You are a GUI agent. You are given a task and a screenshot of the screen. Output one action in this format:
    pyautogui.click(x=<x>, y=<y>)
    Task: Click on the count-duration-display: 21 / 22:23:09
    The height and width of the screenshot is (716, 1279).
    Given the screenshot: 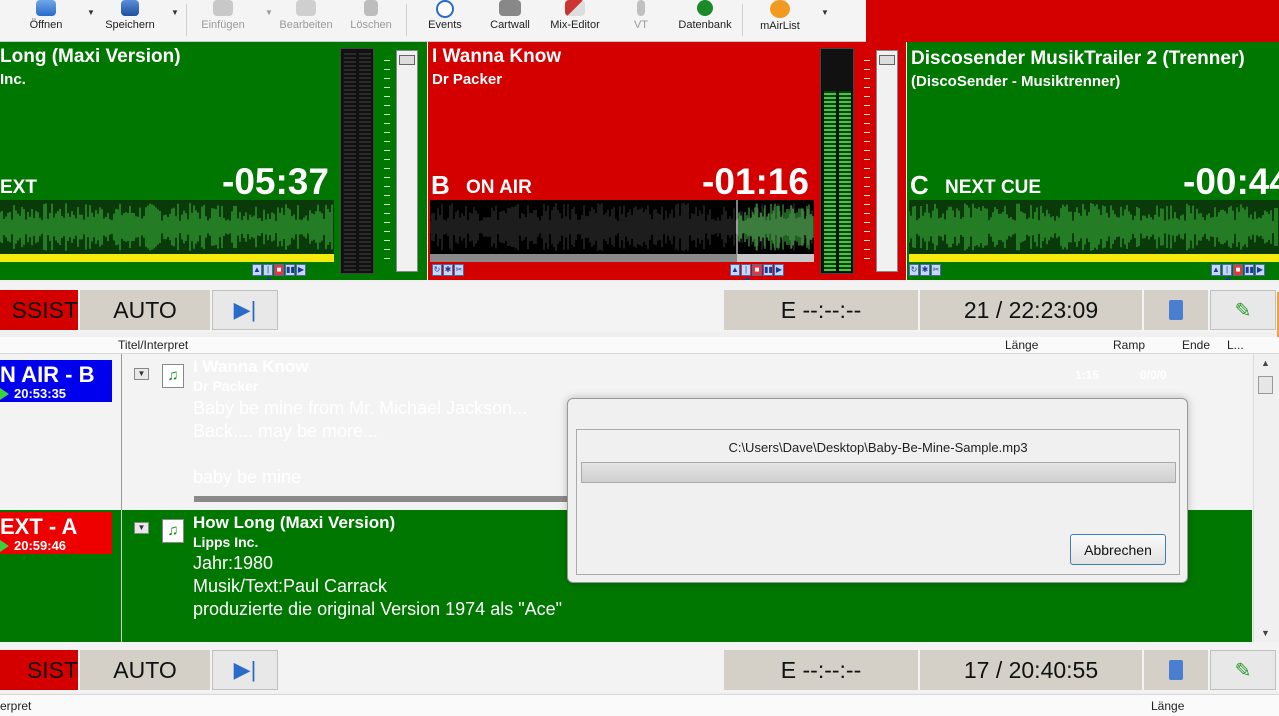 What is the action you would take?
    pyautogui.click(x=1031, y=310)
    